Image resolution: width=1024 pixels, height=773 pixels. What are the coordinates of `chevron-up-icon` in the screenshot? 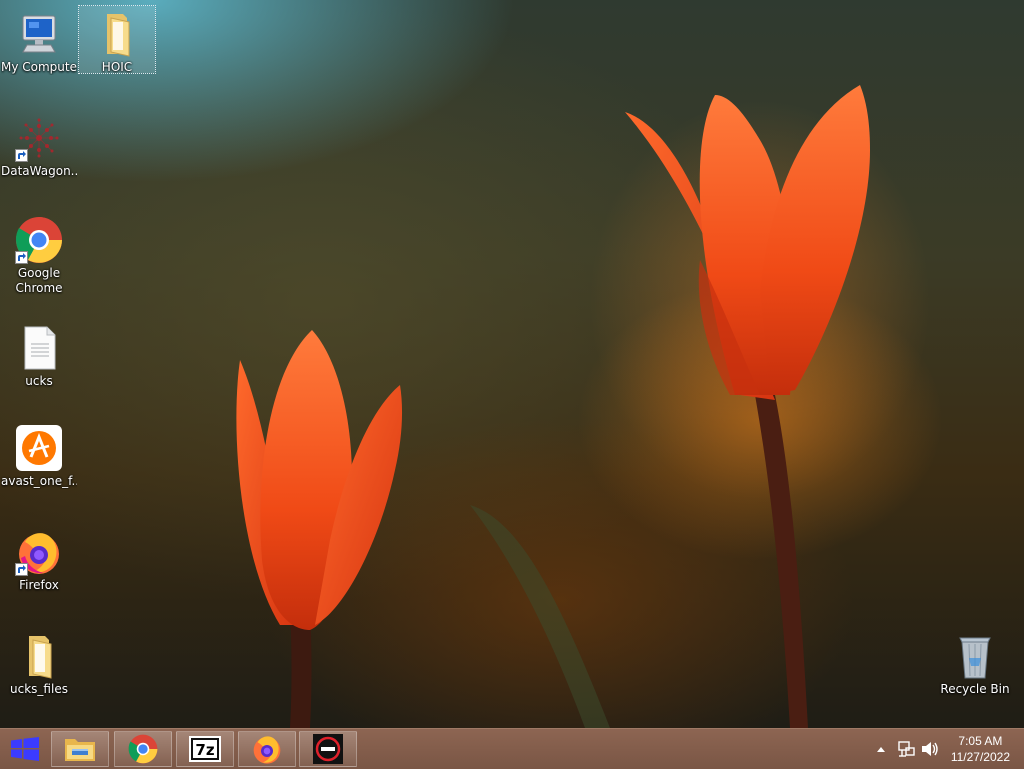 It's located at (881, 749).